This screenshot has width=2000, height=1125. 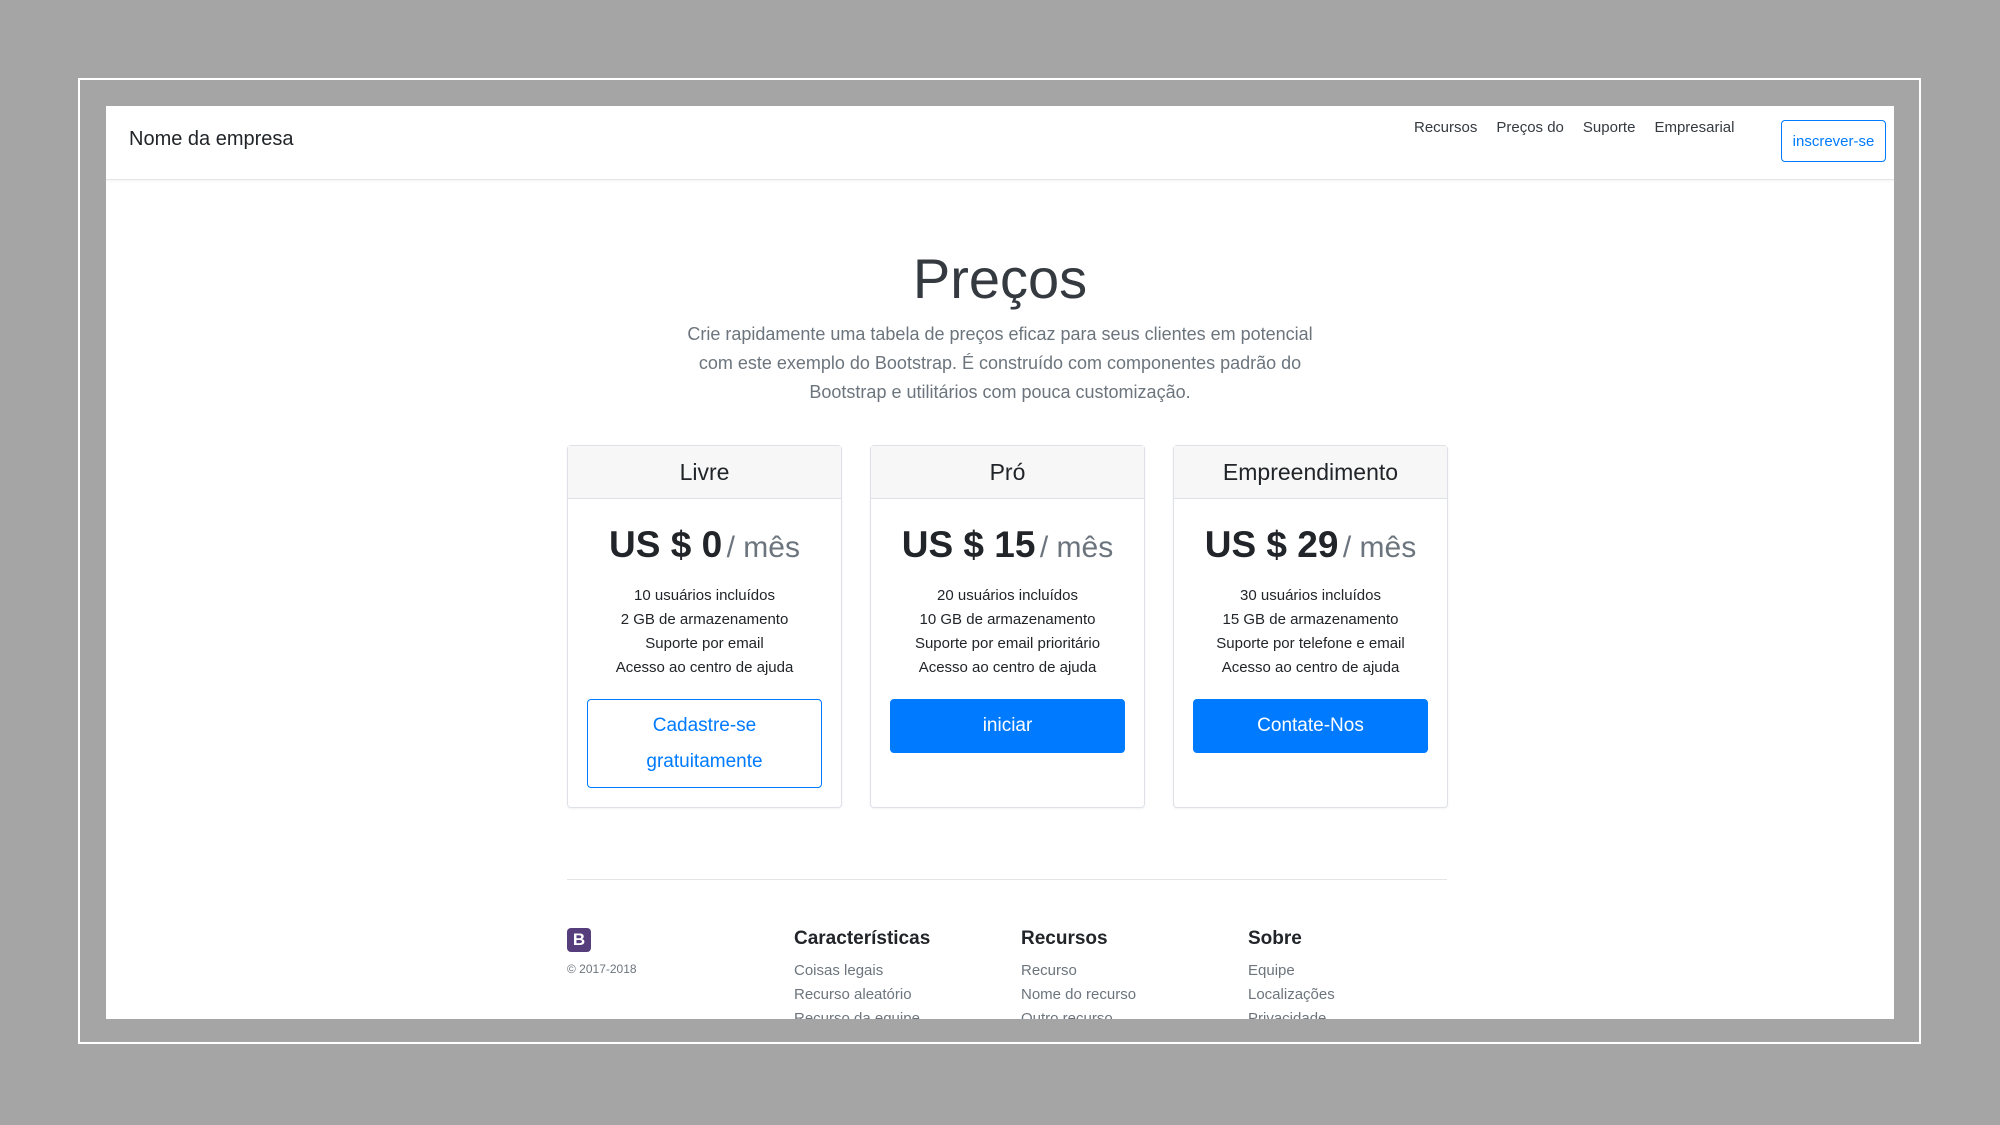 I want to click on card-header: Pró, so click(x=1007, y=472).